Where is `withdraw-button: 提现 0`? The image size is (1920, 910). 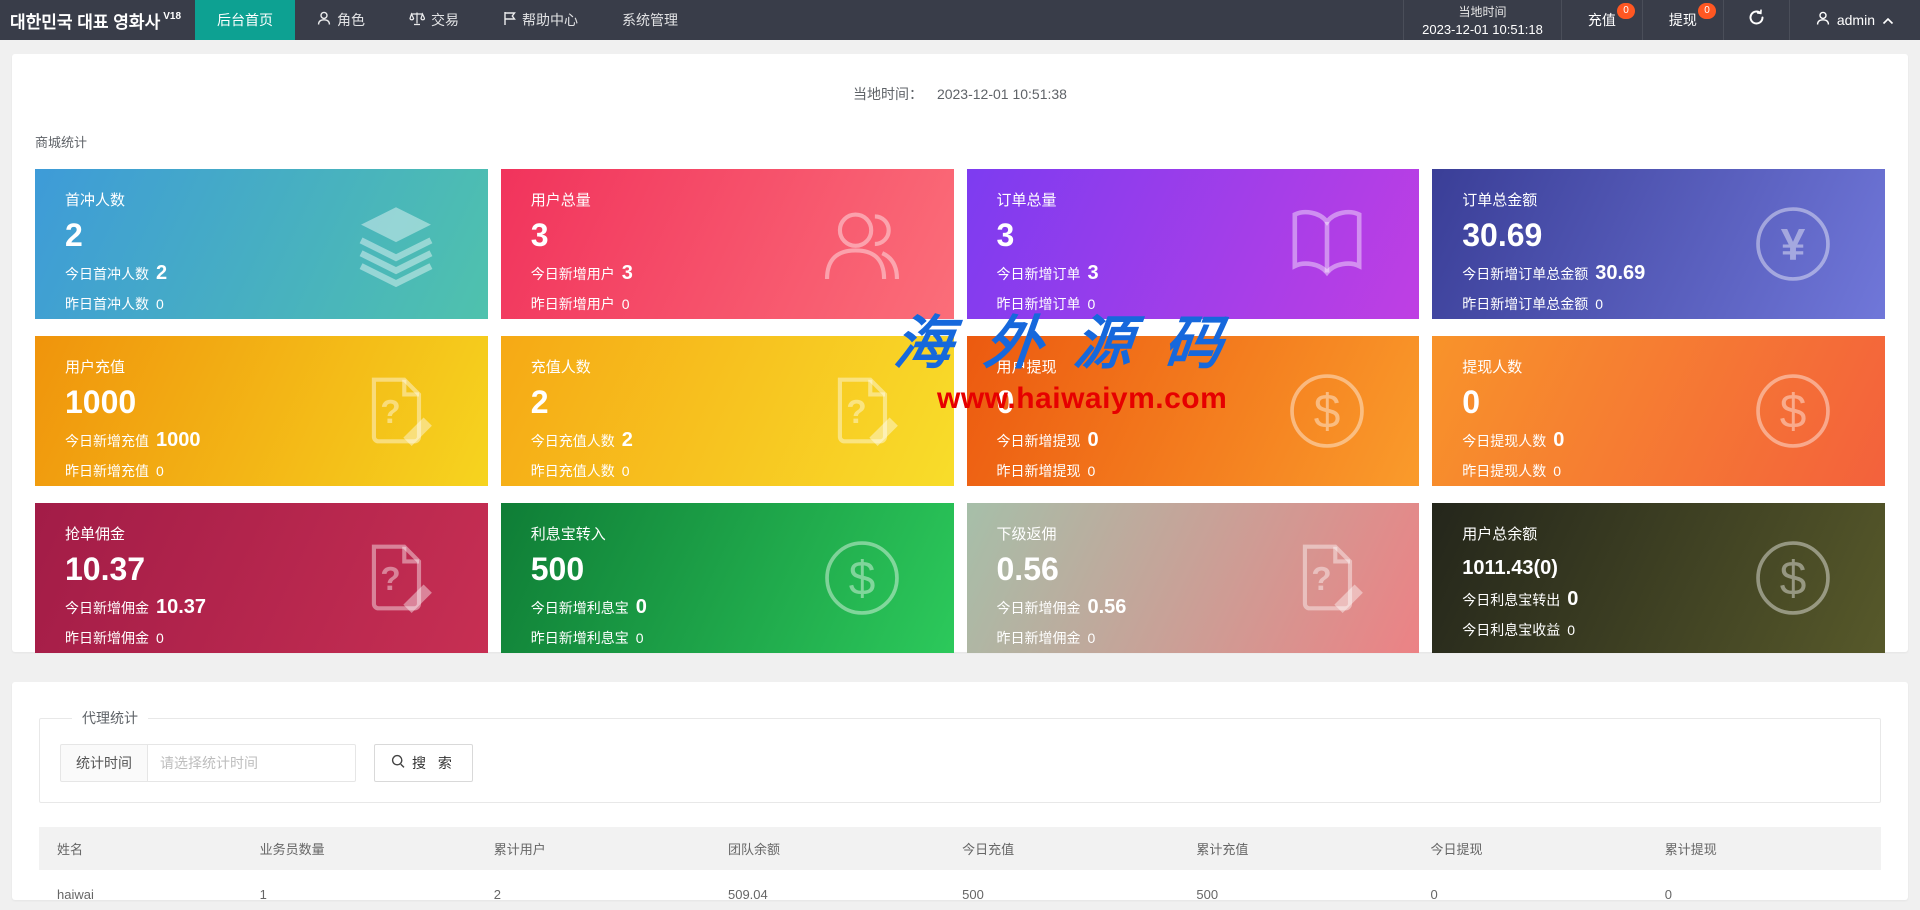
withdraw-button: 提现 0 is located at coordinates (1682, 20).